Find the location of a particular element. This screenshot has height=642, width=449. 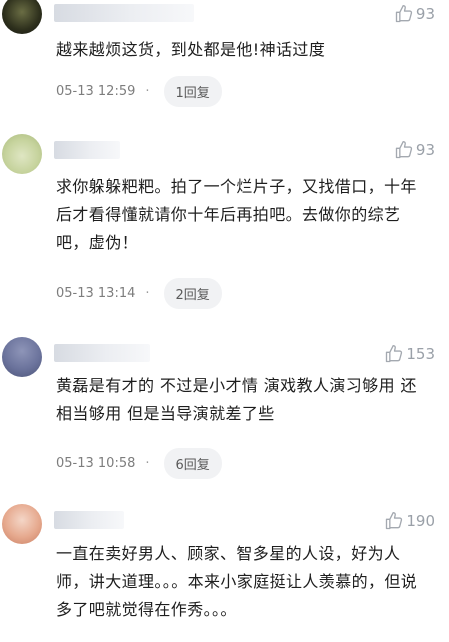

comment-meta: 05-13 13:14 · 2回复 is located at coordinates (139, 293).